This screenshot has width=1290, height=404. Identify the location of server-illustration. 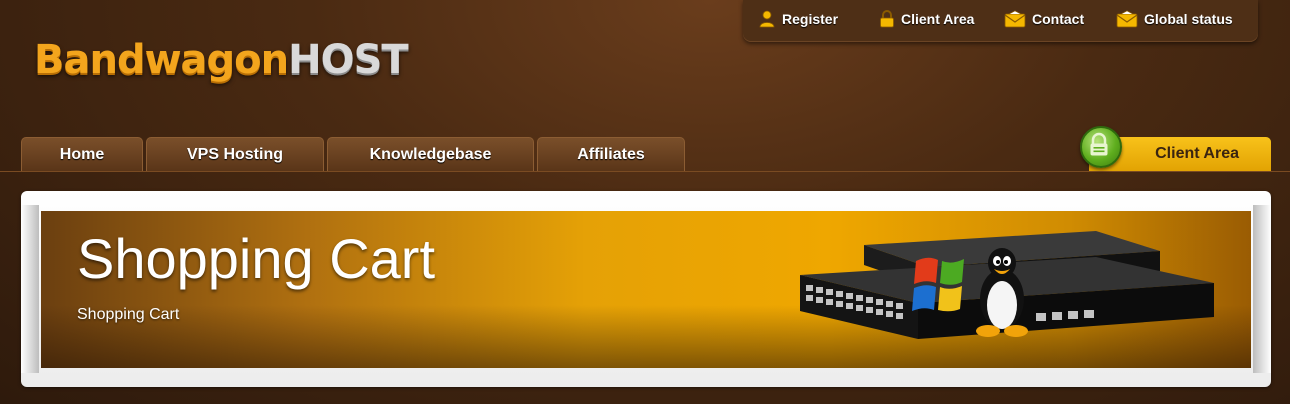
(1007, 285).